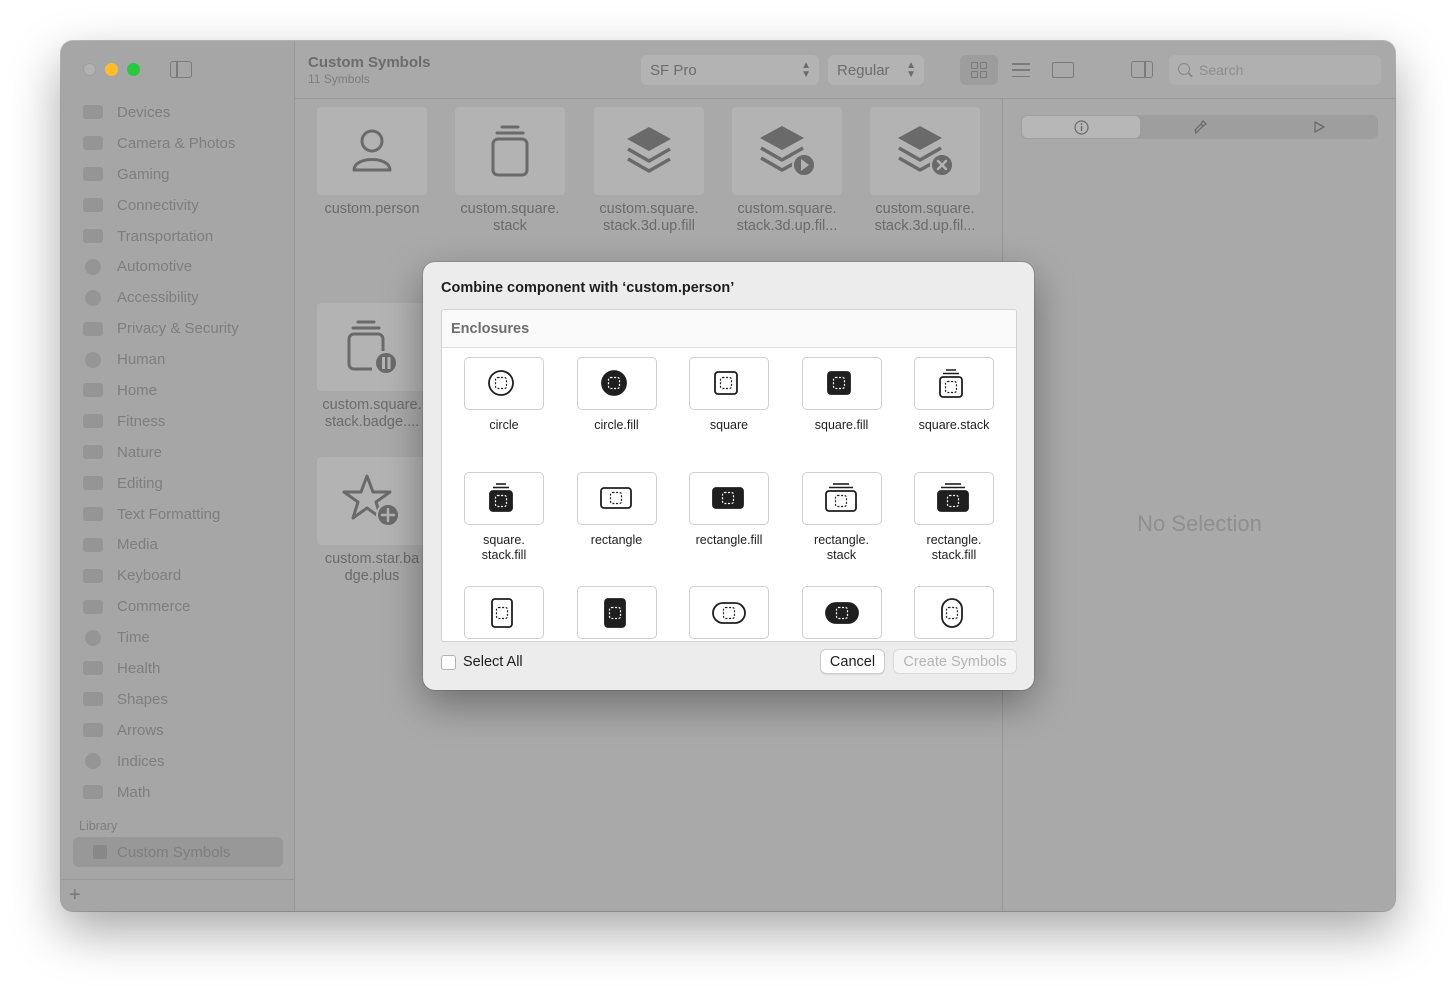  What do you see at coordinates (183, 390) in the screenshot?
I see `sidebar-item-home: Home` at bounding box center [183, 390].